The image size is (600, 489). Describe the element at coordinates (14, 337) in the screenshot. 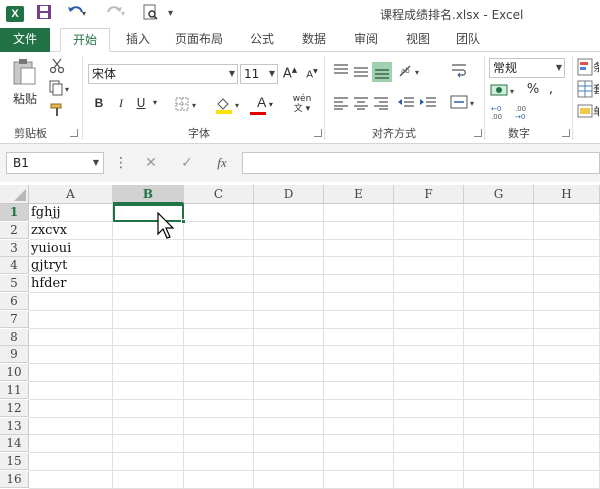

I see `row-header: 8` at that location.